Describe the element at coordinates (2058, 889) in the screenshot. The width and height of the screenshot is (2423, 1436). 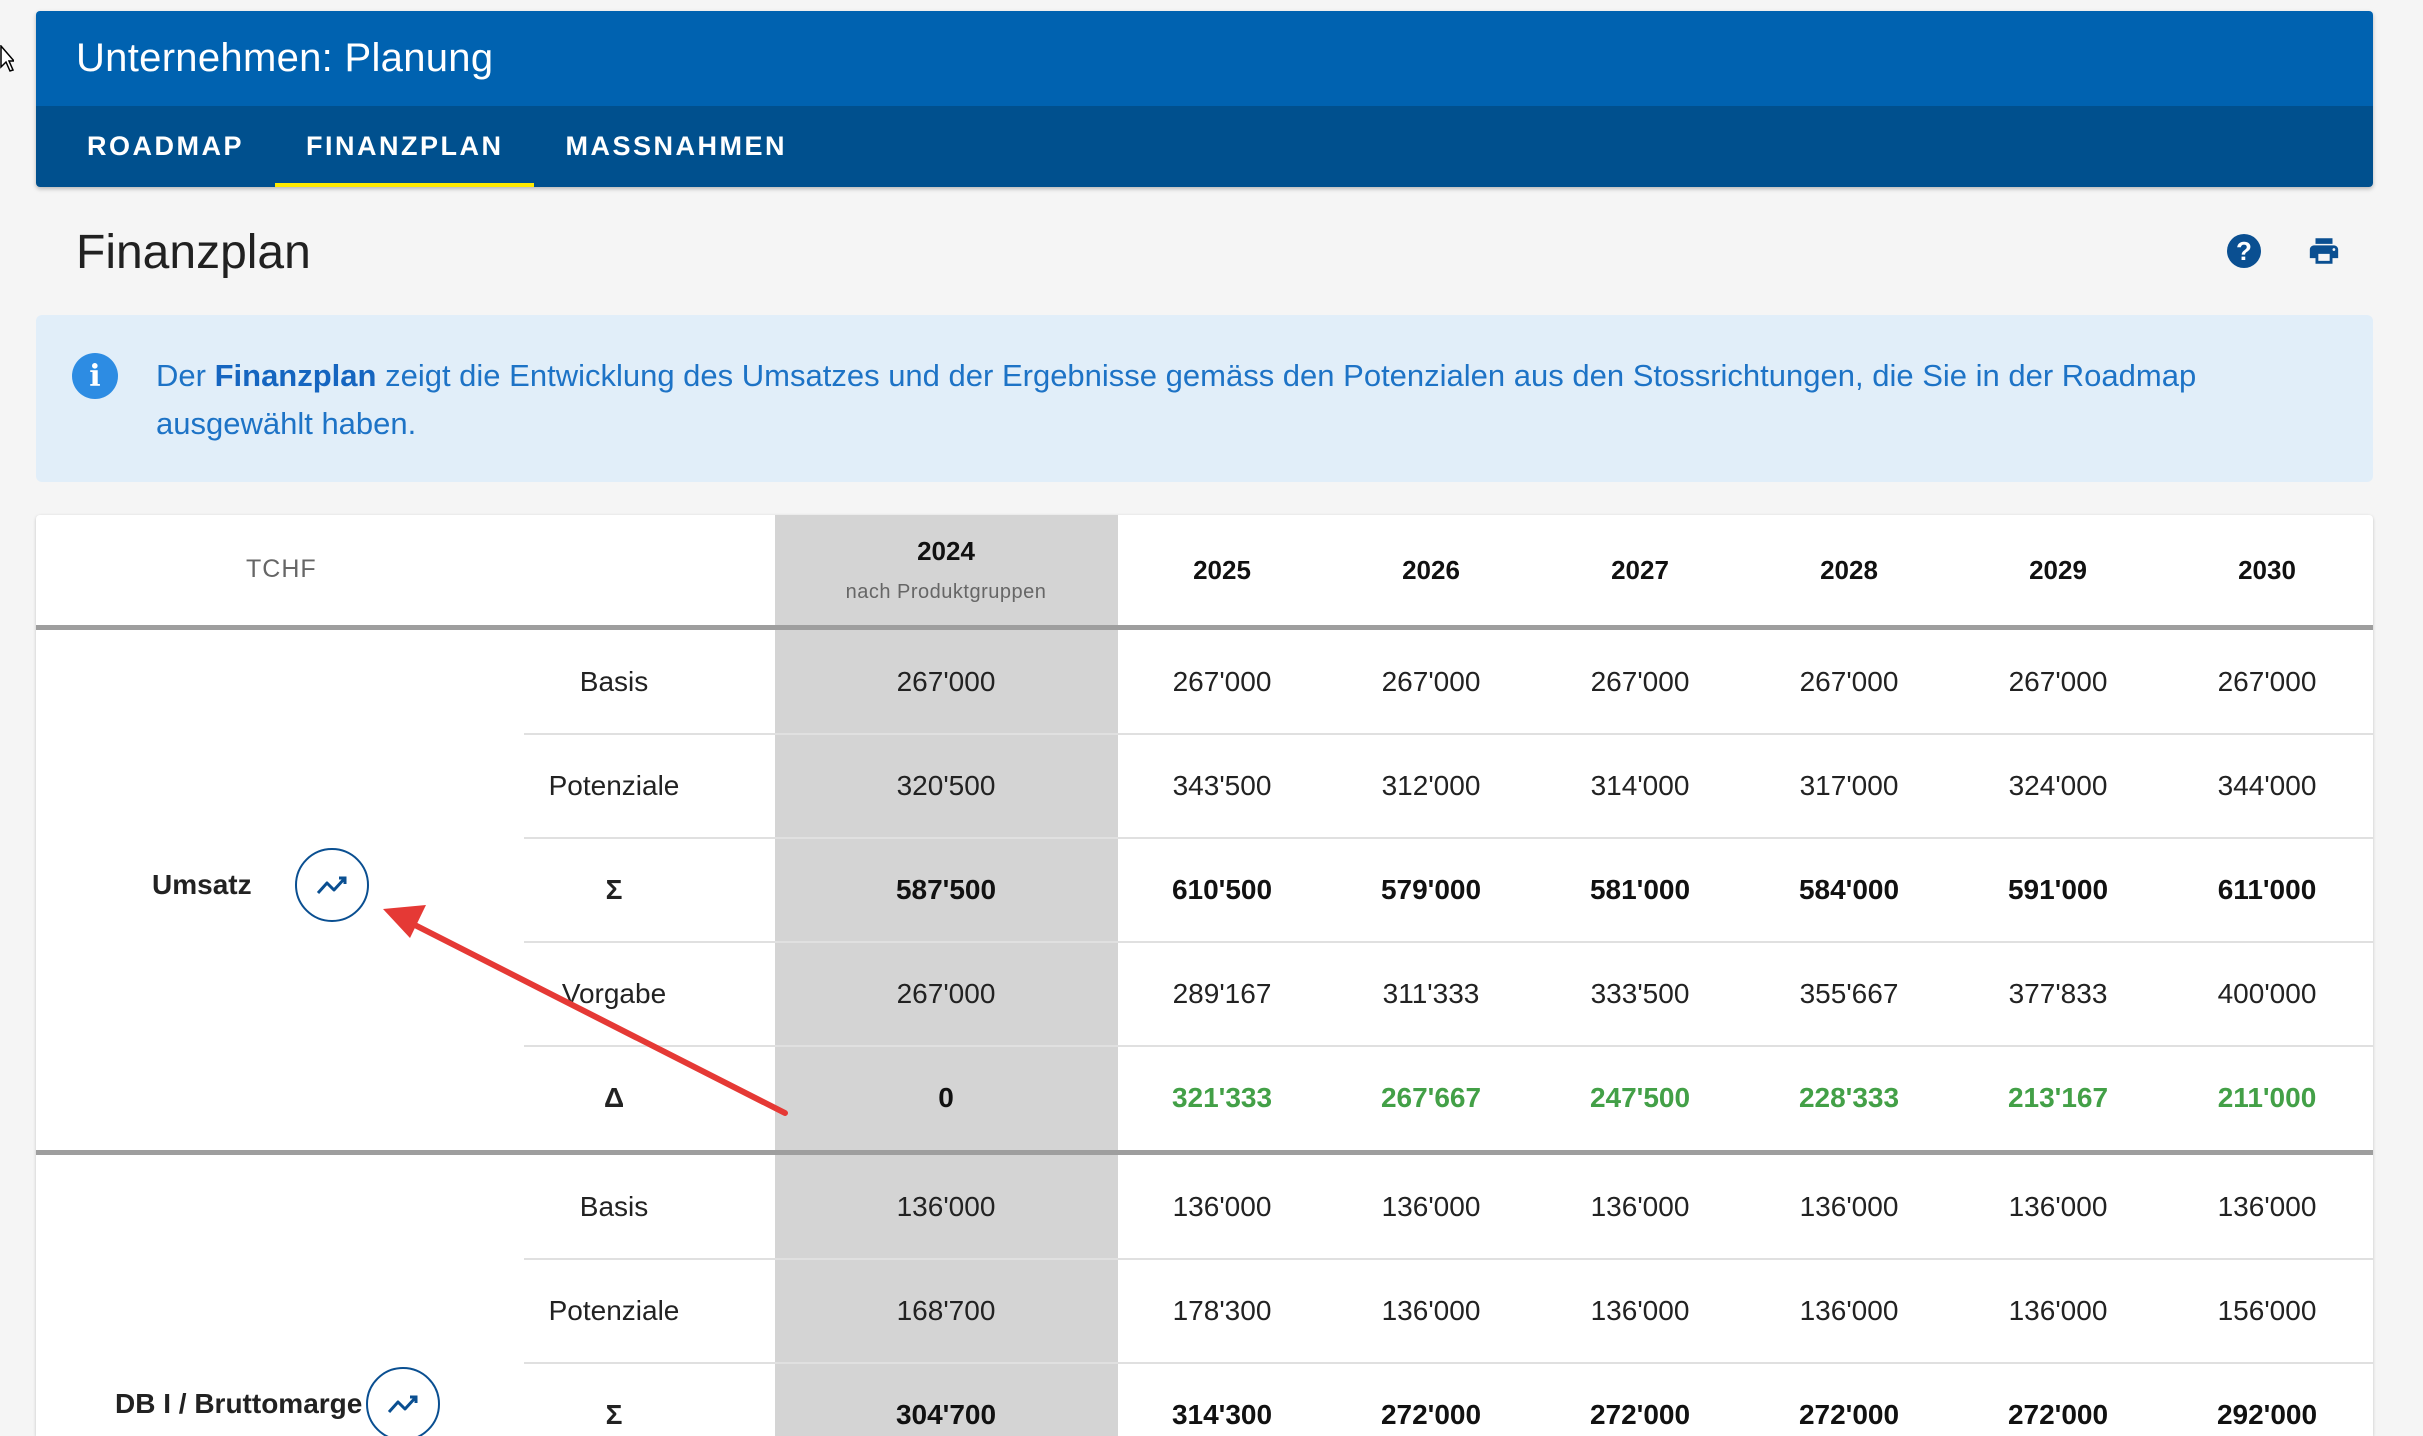
I see `table-cell: 591'000` at that location.